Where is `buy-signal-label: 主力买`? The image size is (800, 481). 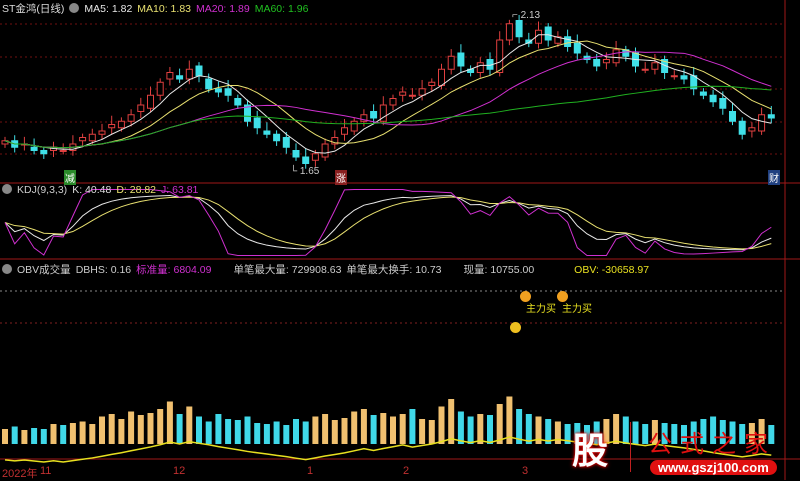
buy-signal-label: 主力买 is located at coordinates (577, 309).